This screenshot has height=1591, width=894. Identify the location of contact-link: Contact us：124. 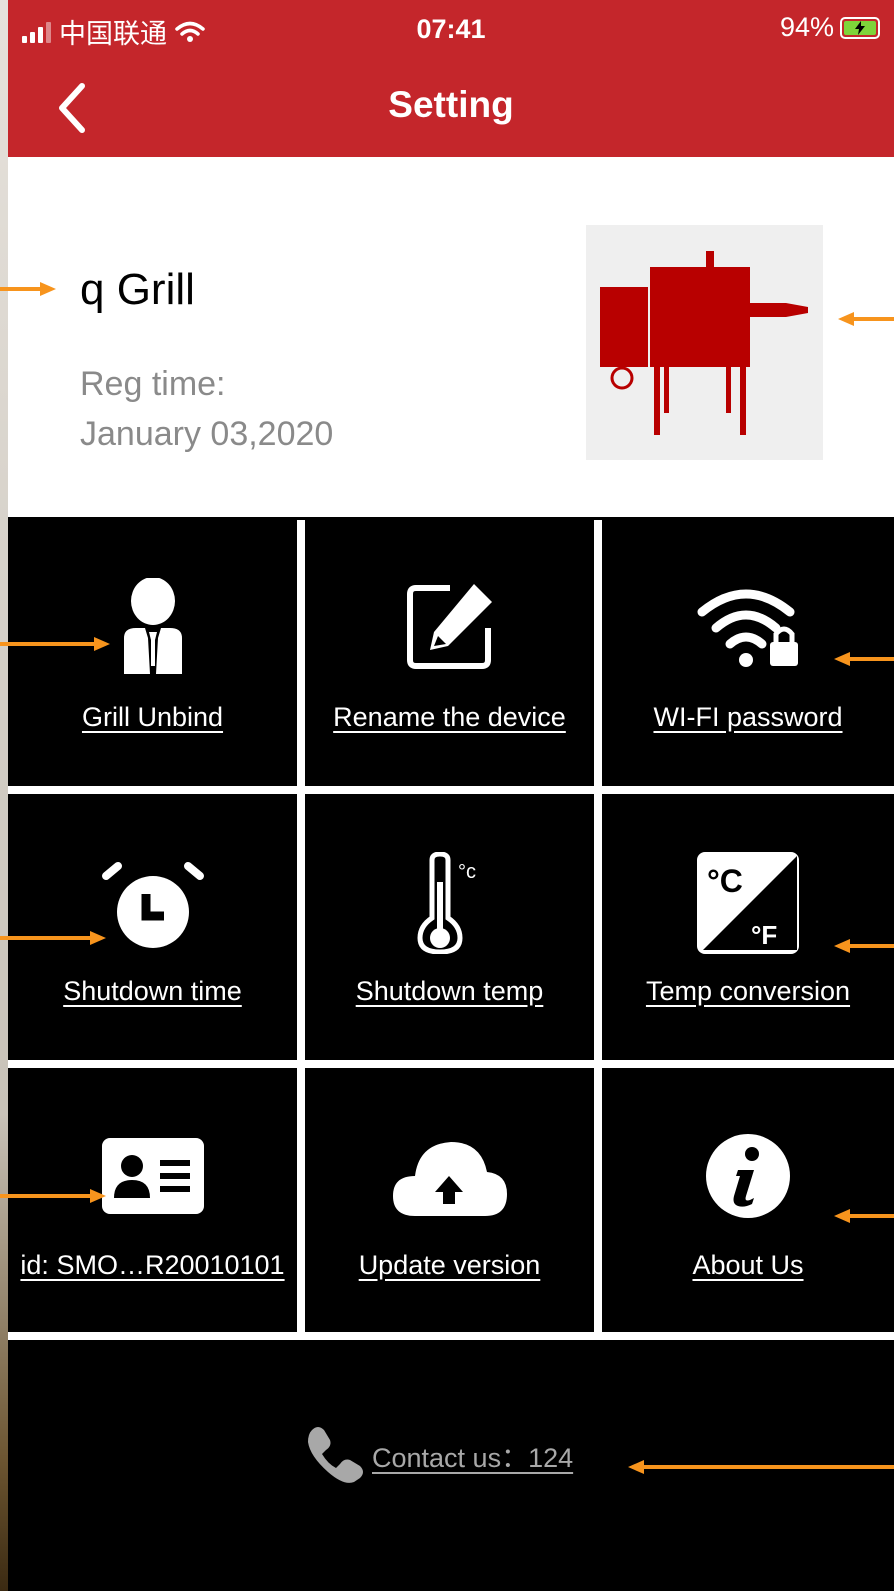
(438, 1455).